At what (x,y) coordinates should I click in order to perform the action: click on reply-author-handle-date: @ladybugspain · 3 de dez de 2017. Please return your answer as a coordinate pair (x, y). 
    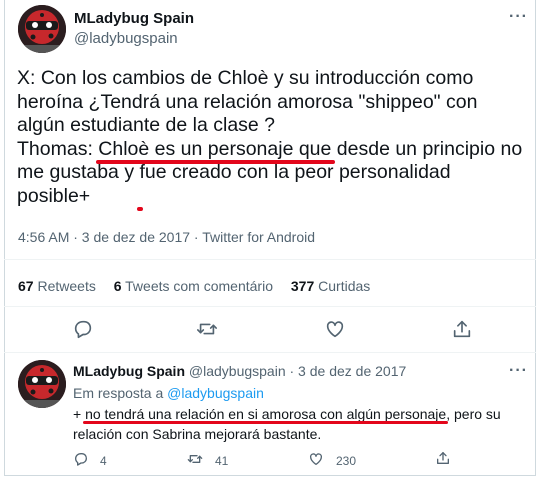
    Looking at the image, I should click on (297, 371).